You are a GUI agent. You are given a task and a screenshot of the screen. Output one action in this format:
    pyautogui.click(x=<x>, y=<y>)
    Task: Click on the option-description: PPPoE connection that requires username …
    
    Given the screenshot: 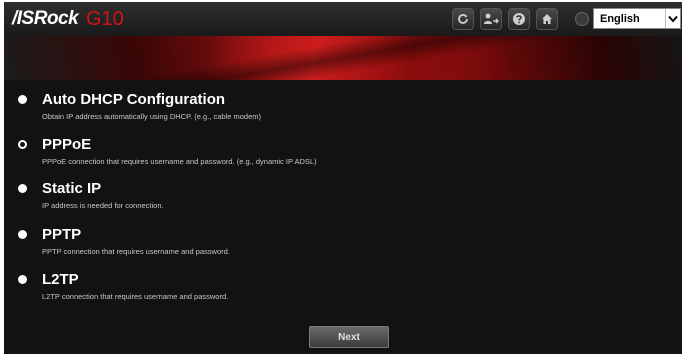 What is the action you would take?
    pyautogui.click(x=179, y=161)
    